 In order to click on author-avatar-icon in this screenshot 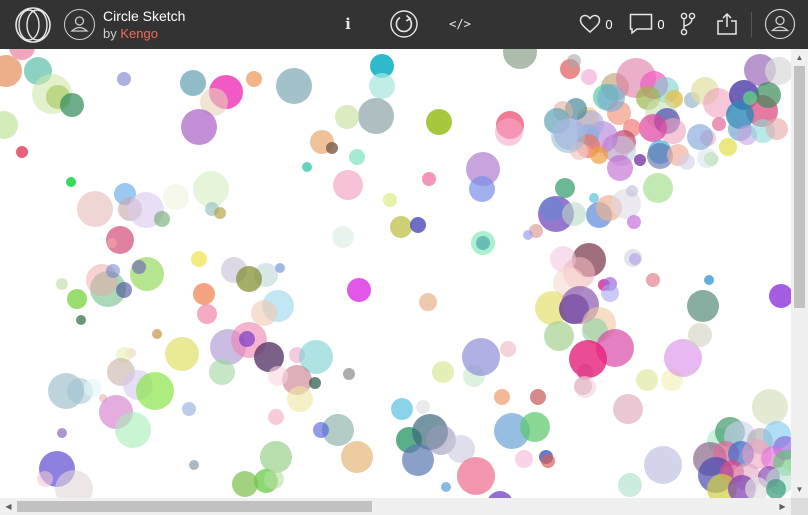, I will do `click(79, 24)`.